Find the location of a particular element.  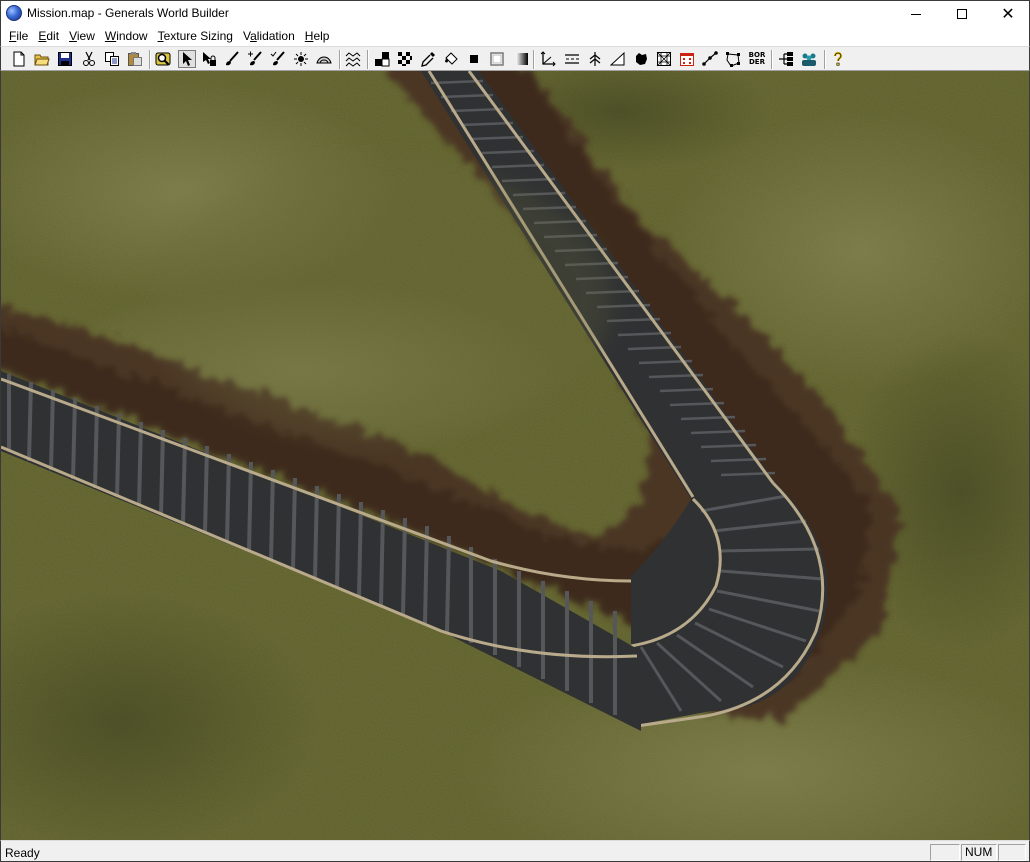

pointer-icon is located at coordinates (187, 59).